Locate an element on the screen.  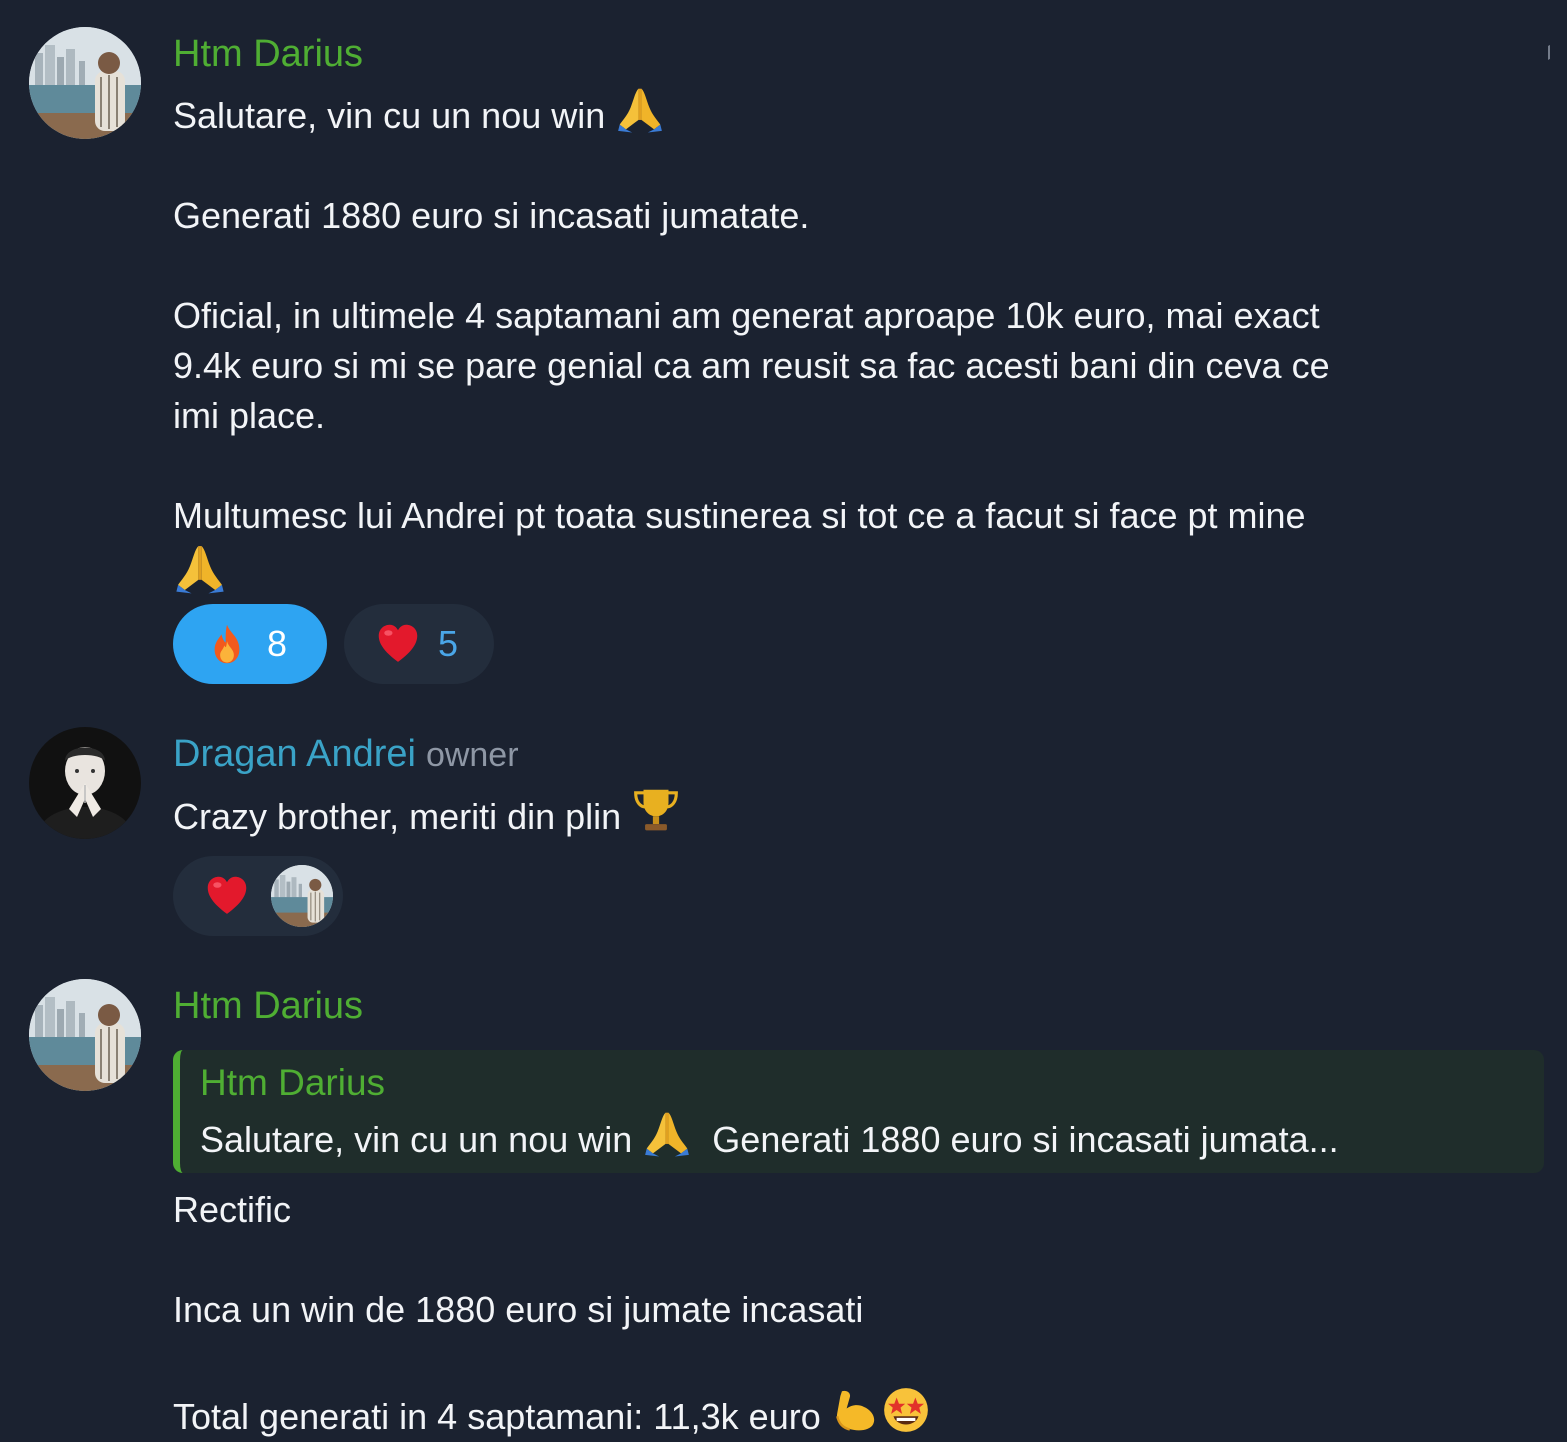
reaction-count: 8 is located at coordinates (277, 643).